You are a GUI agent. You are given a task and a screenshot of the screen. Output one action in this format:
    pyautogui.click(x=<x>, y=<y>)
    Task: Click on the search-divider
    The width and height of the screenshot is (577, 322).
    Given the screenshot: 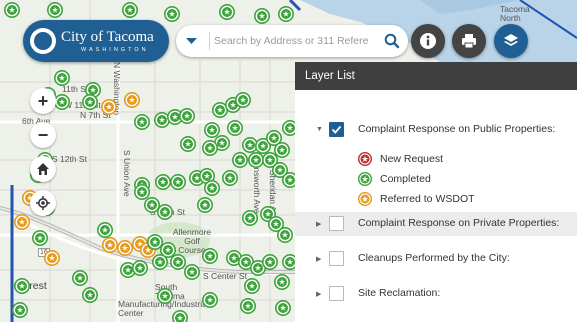 What is the action you would take?
    pyautogui.click(x=209, y=41)
    